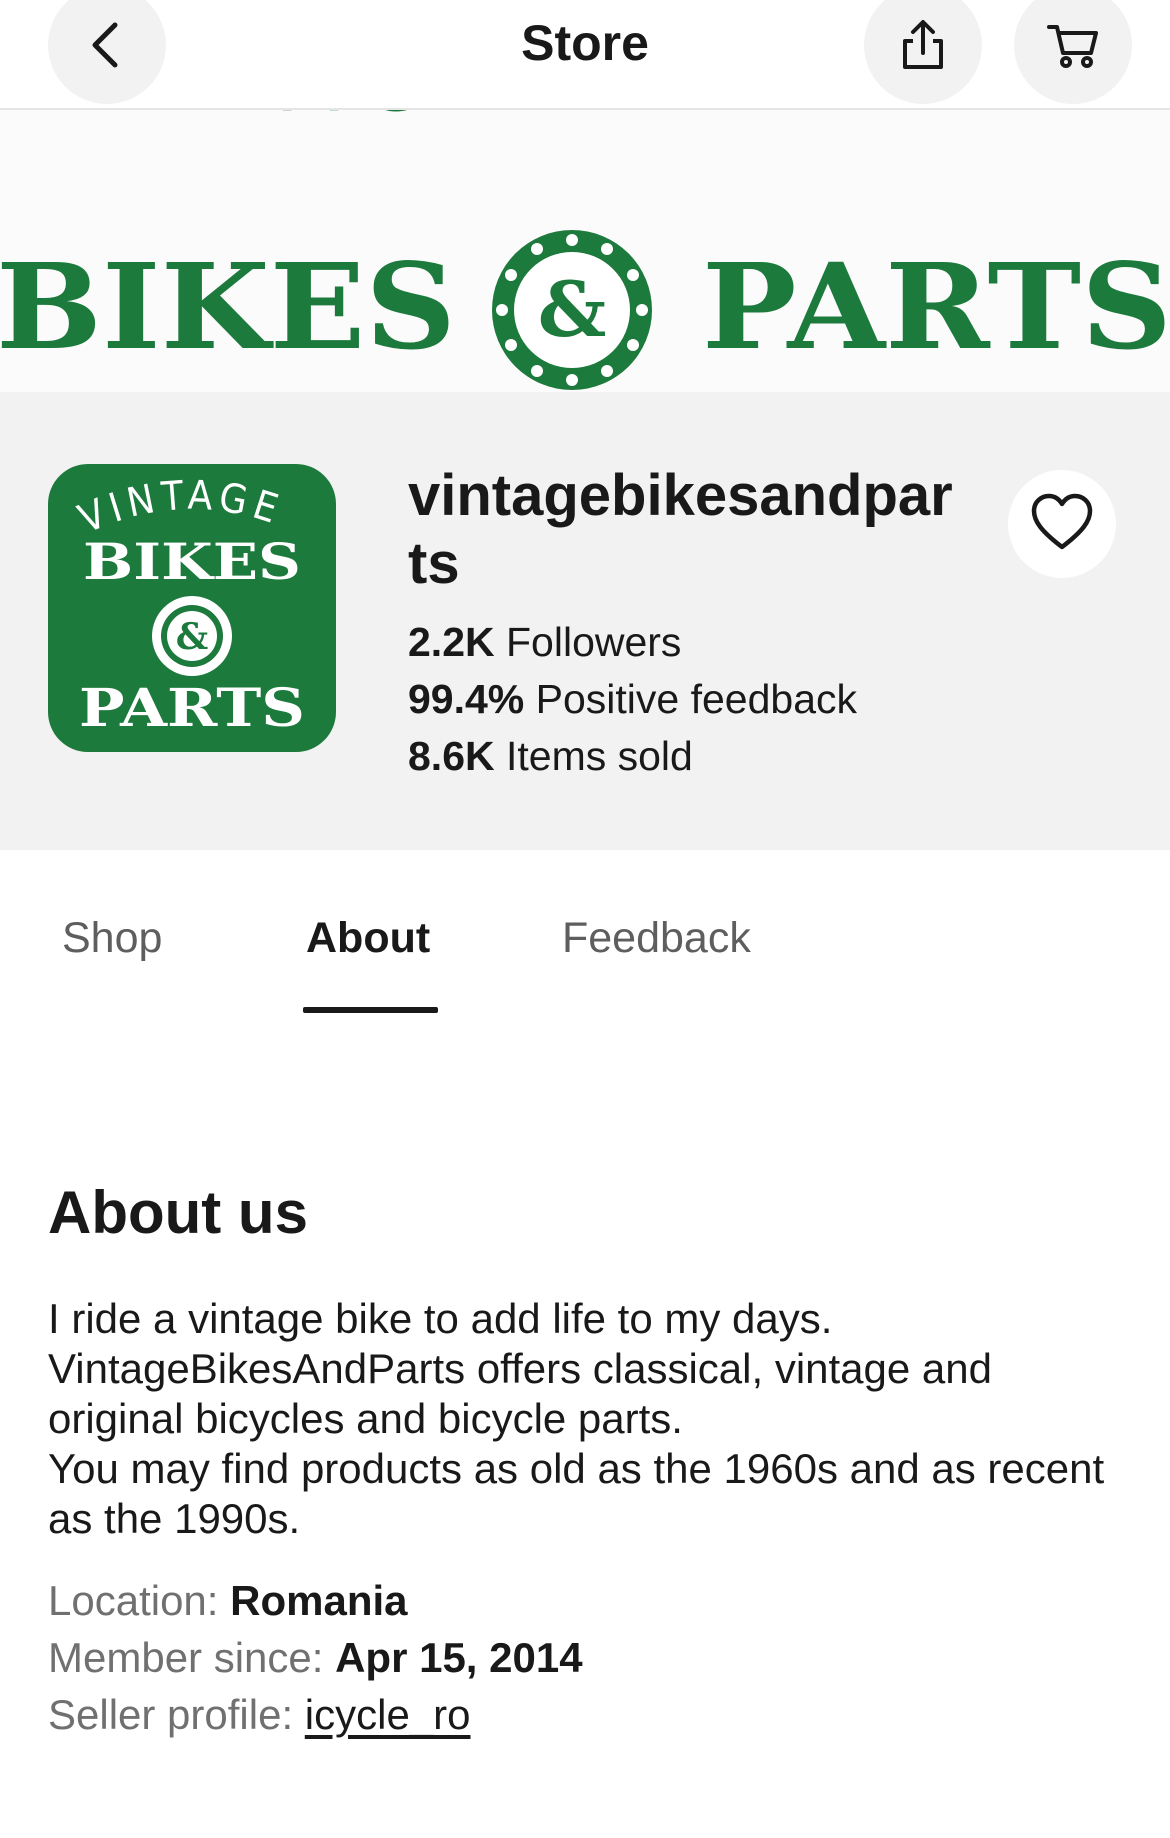 The image size is (1170, 1838). What do you see at coordinates (259, 1714) in the screenshot?
I see `seller-profile-row: Seller profile: icycle_ro` at bounding box center [259, 1714].